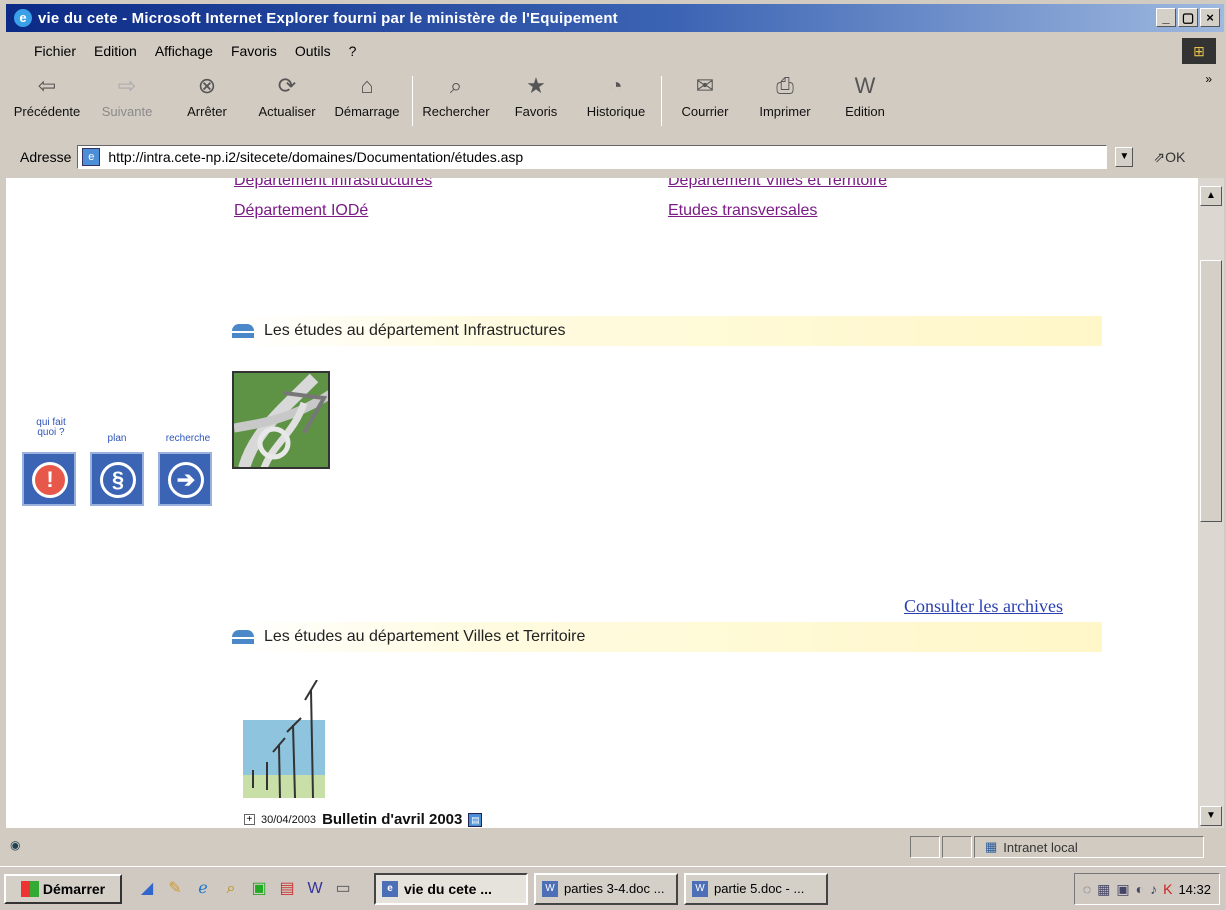 The width and height of the screenshot is (1226, 910). Describe the element at coordinates (1169, 157) in the screenshot. I see `go-button: ⇗OK` at that location.